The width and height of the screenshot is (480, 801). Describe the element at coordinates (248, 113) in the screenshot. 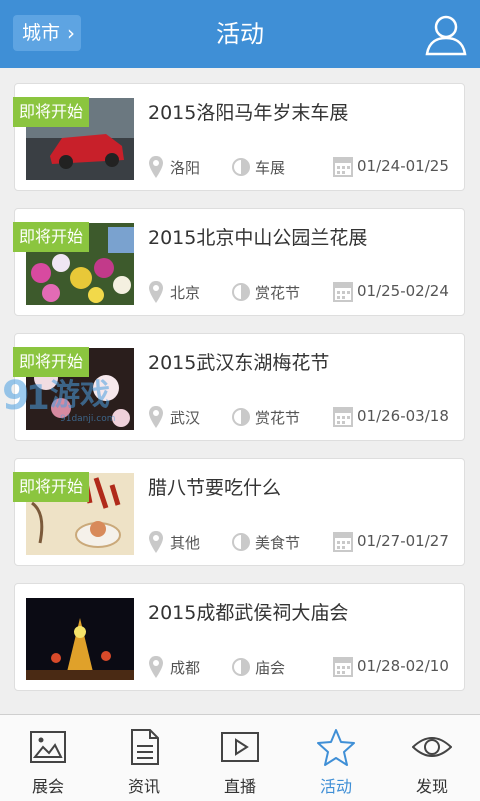

I see `event-title: 2015洛阳马年岁末车展` at that location.